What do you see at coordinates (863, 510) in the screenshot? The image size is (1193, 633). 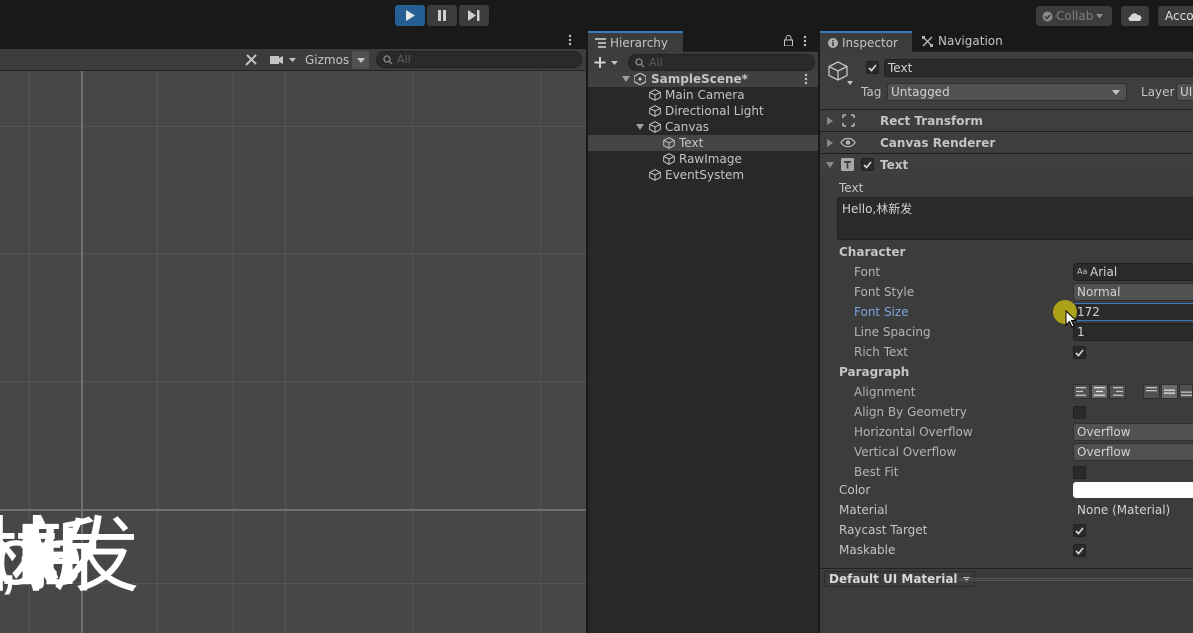 I see `material-label: Material` at bounding box center [863, 510].